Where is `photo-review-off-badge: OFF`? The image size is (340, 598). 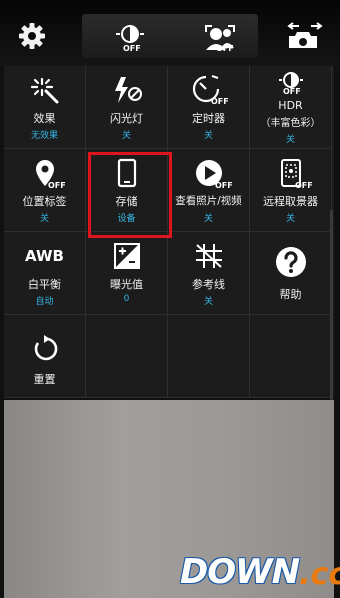 photo-review-off-badge: OFF is located at coordinates (224, 185).